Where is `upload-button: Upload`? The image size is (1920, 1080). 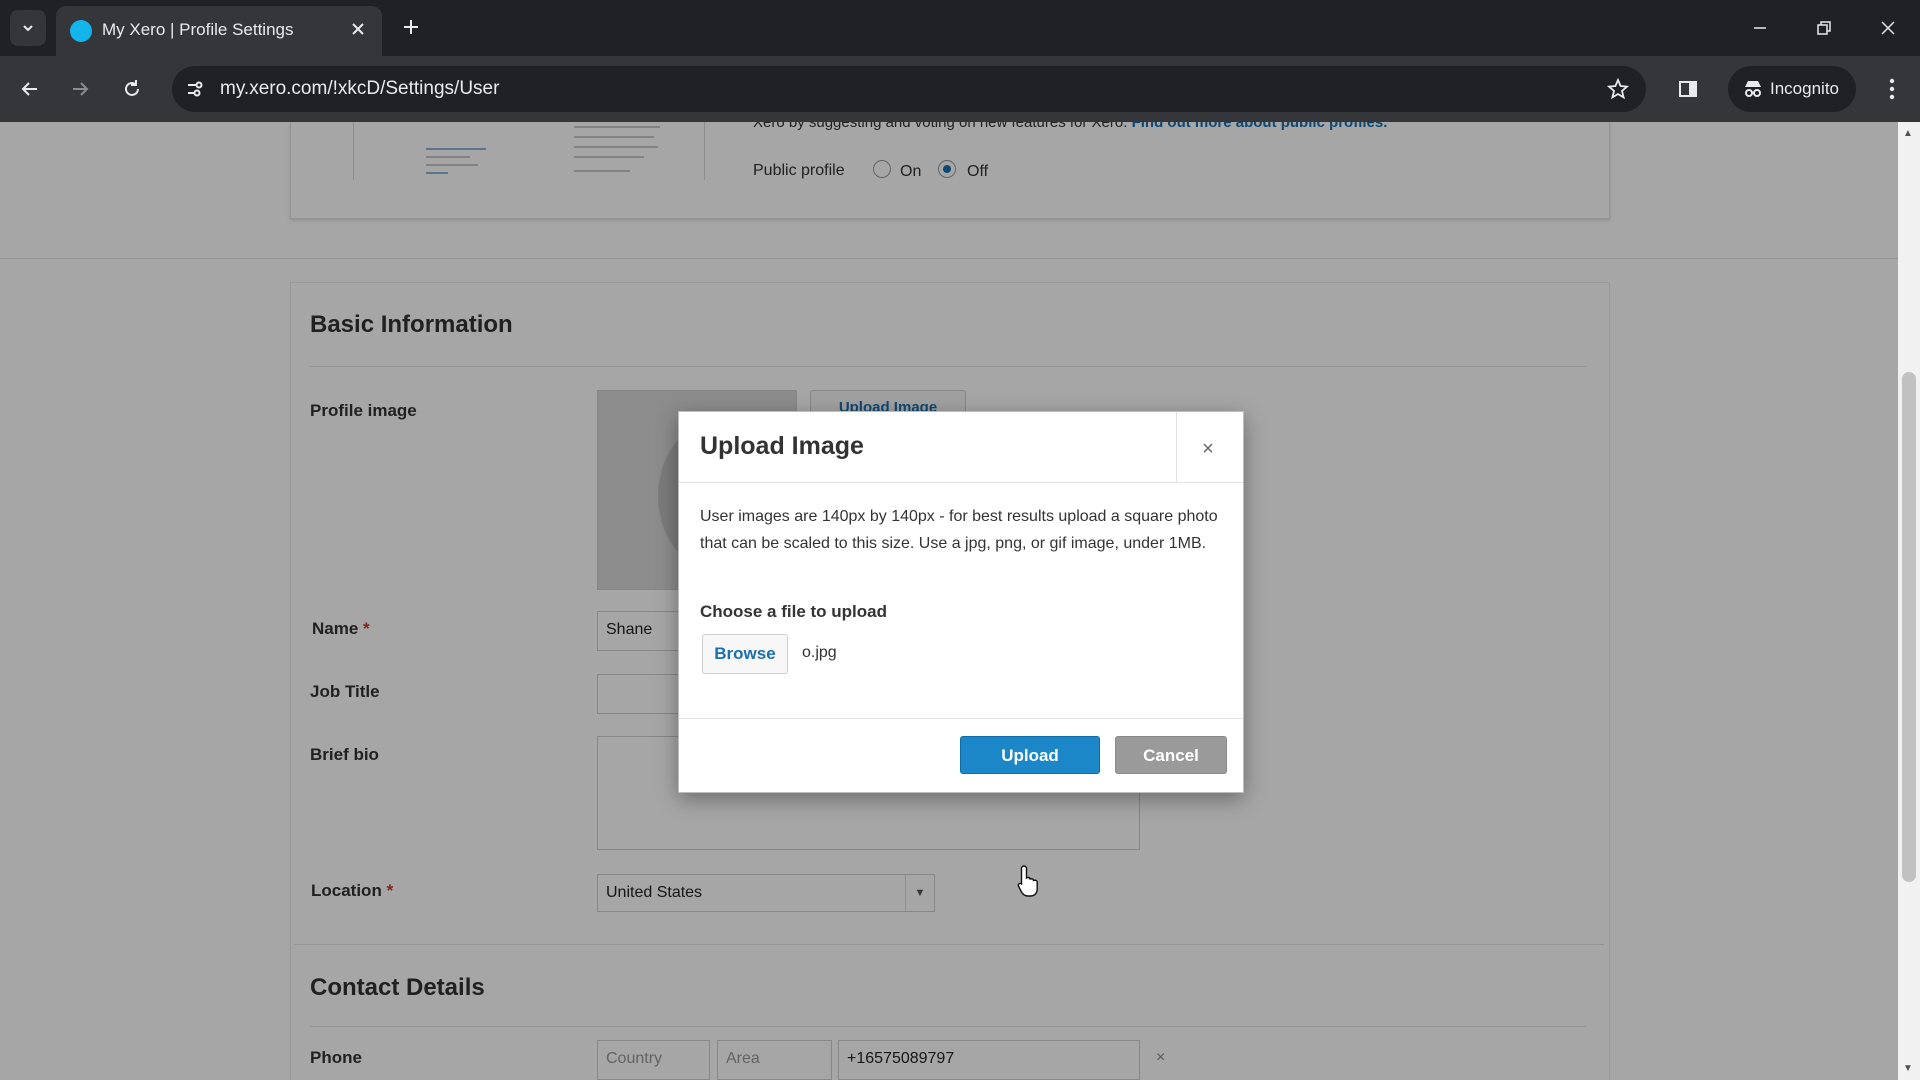
upload-button: Upload is located at coordinates (1030, 755).